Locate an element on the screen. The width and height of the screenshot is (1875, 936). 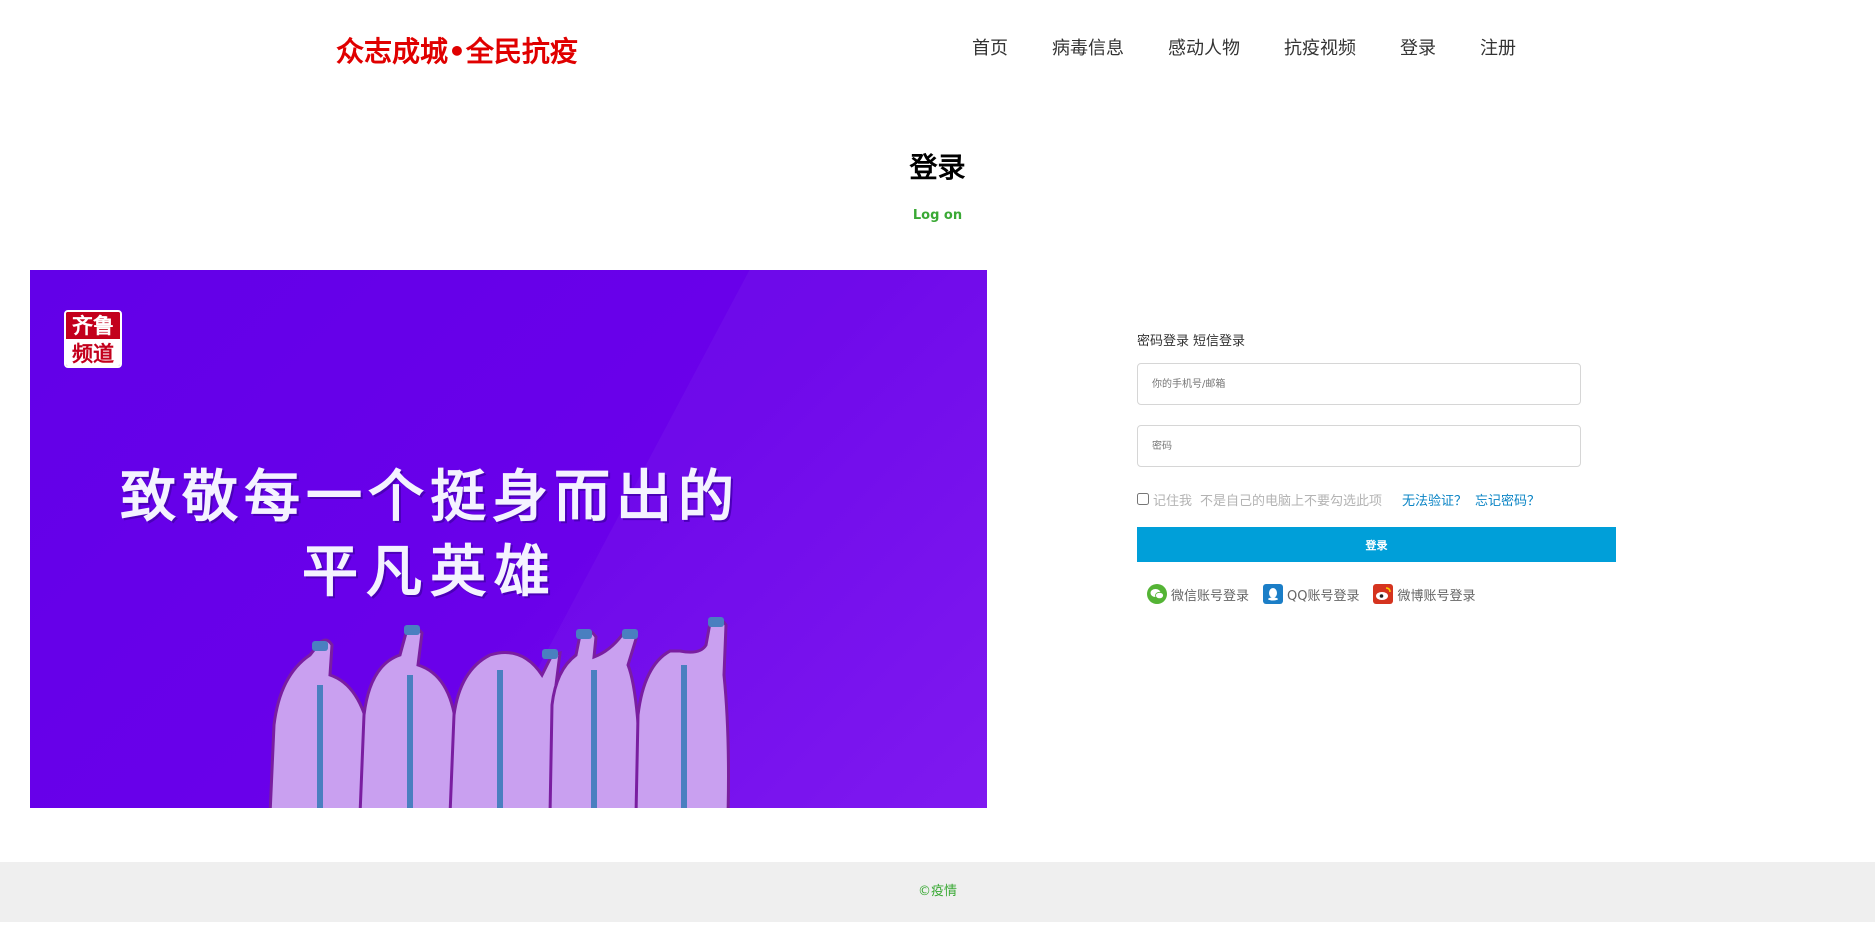
banner-headline-line2: 平凡英雄 is located at coordinates (430, 572).